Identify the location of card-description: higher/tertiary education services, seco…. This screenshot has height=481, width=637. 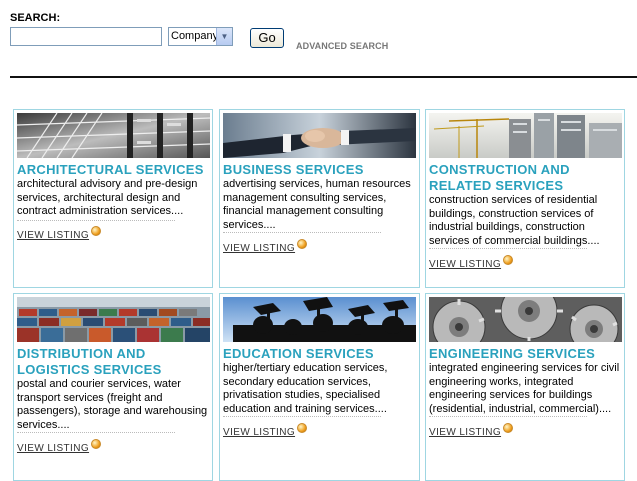
(305, 388).